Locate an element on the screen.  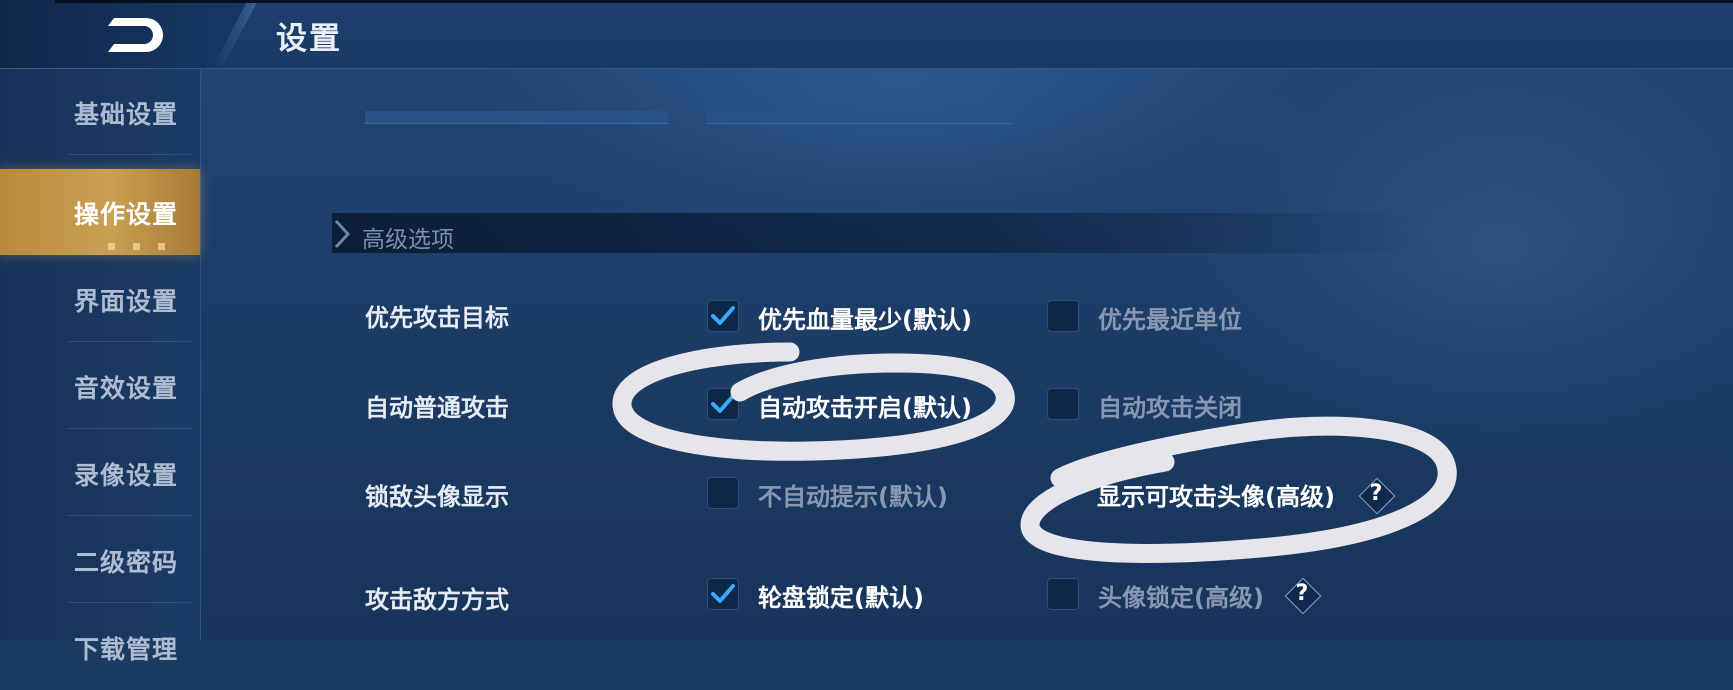
option-label: 不自动提示(默认) is located at coordinates (853, 497).